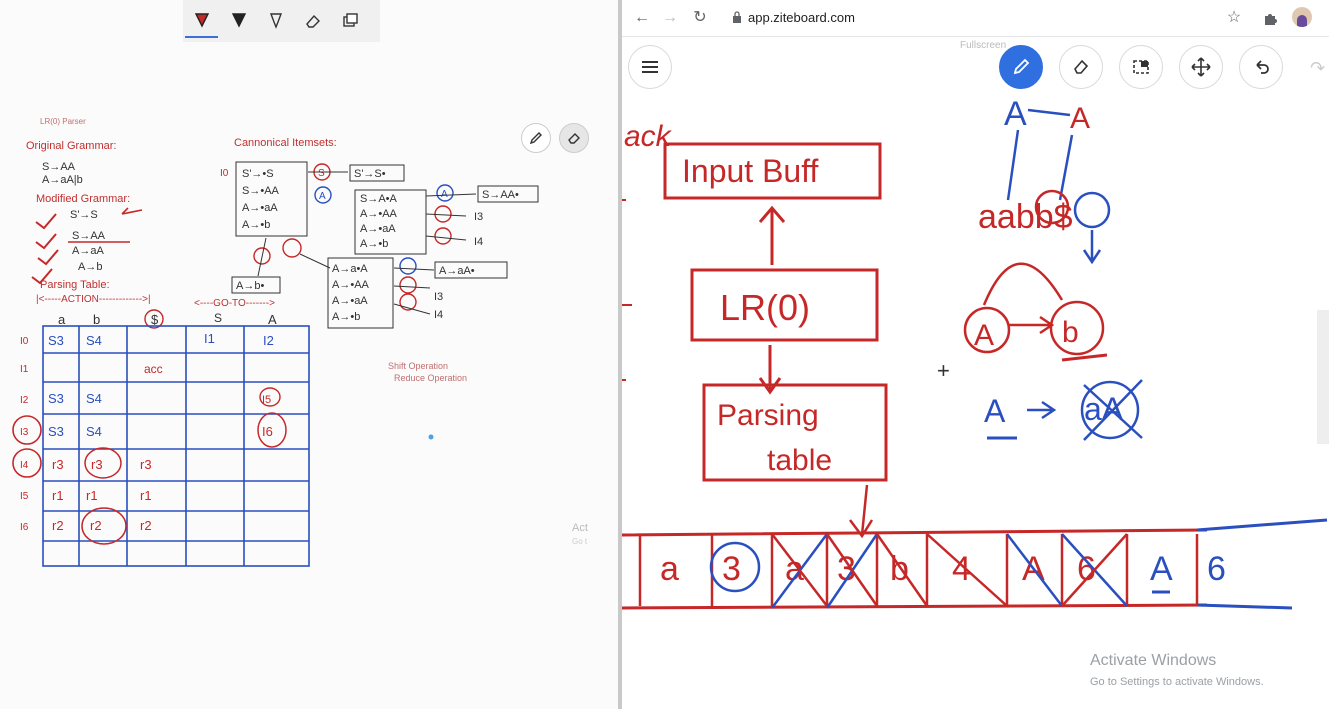  What do you see at coordinates (1104, 409) in the screenshot?
I see `production-right: aA` at bounding box center [1104, 409].